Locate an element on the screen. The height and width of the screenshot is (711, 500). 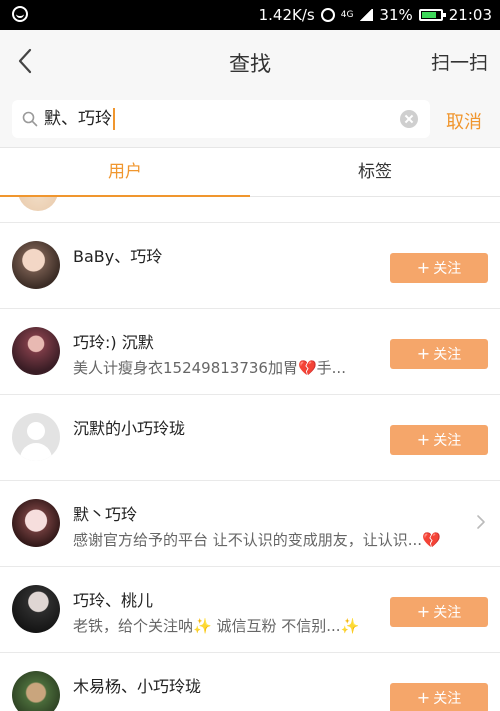
list-item: 巧玲、桃儿 老铁，给个关注呐✨ 诚信互粉 不信别...✨ + 关注 is located at coordinates (250, 610).